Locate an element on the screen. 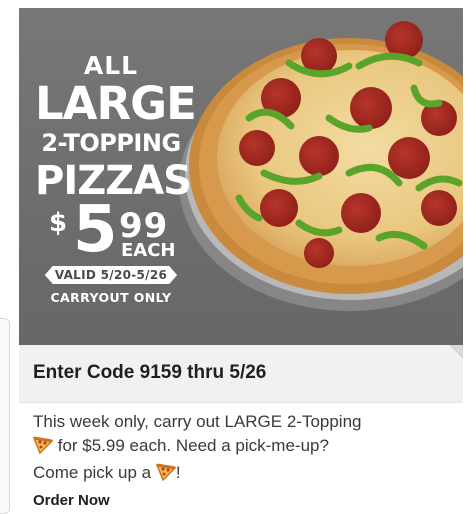  promo-line-large: LARGE is located at coordinates (116, 103).